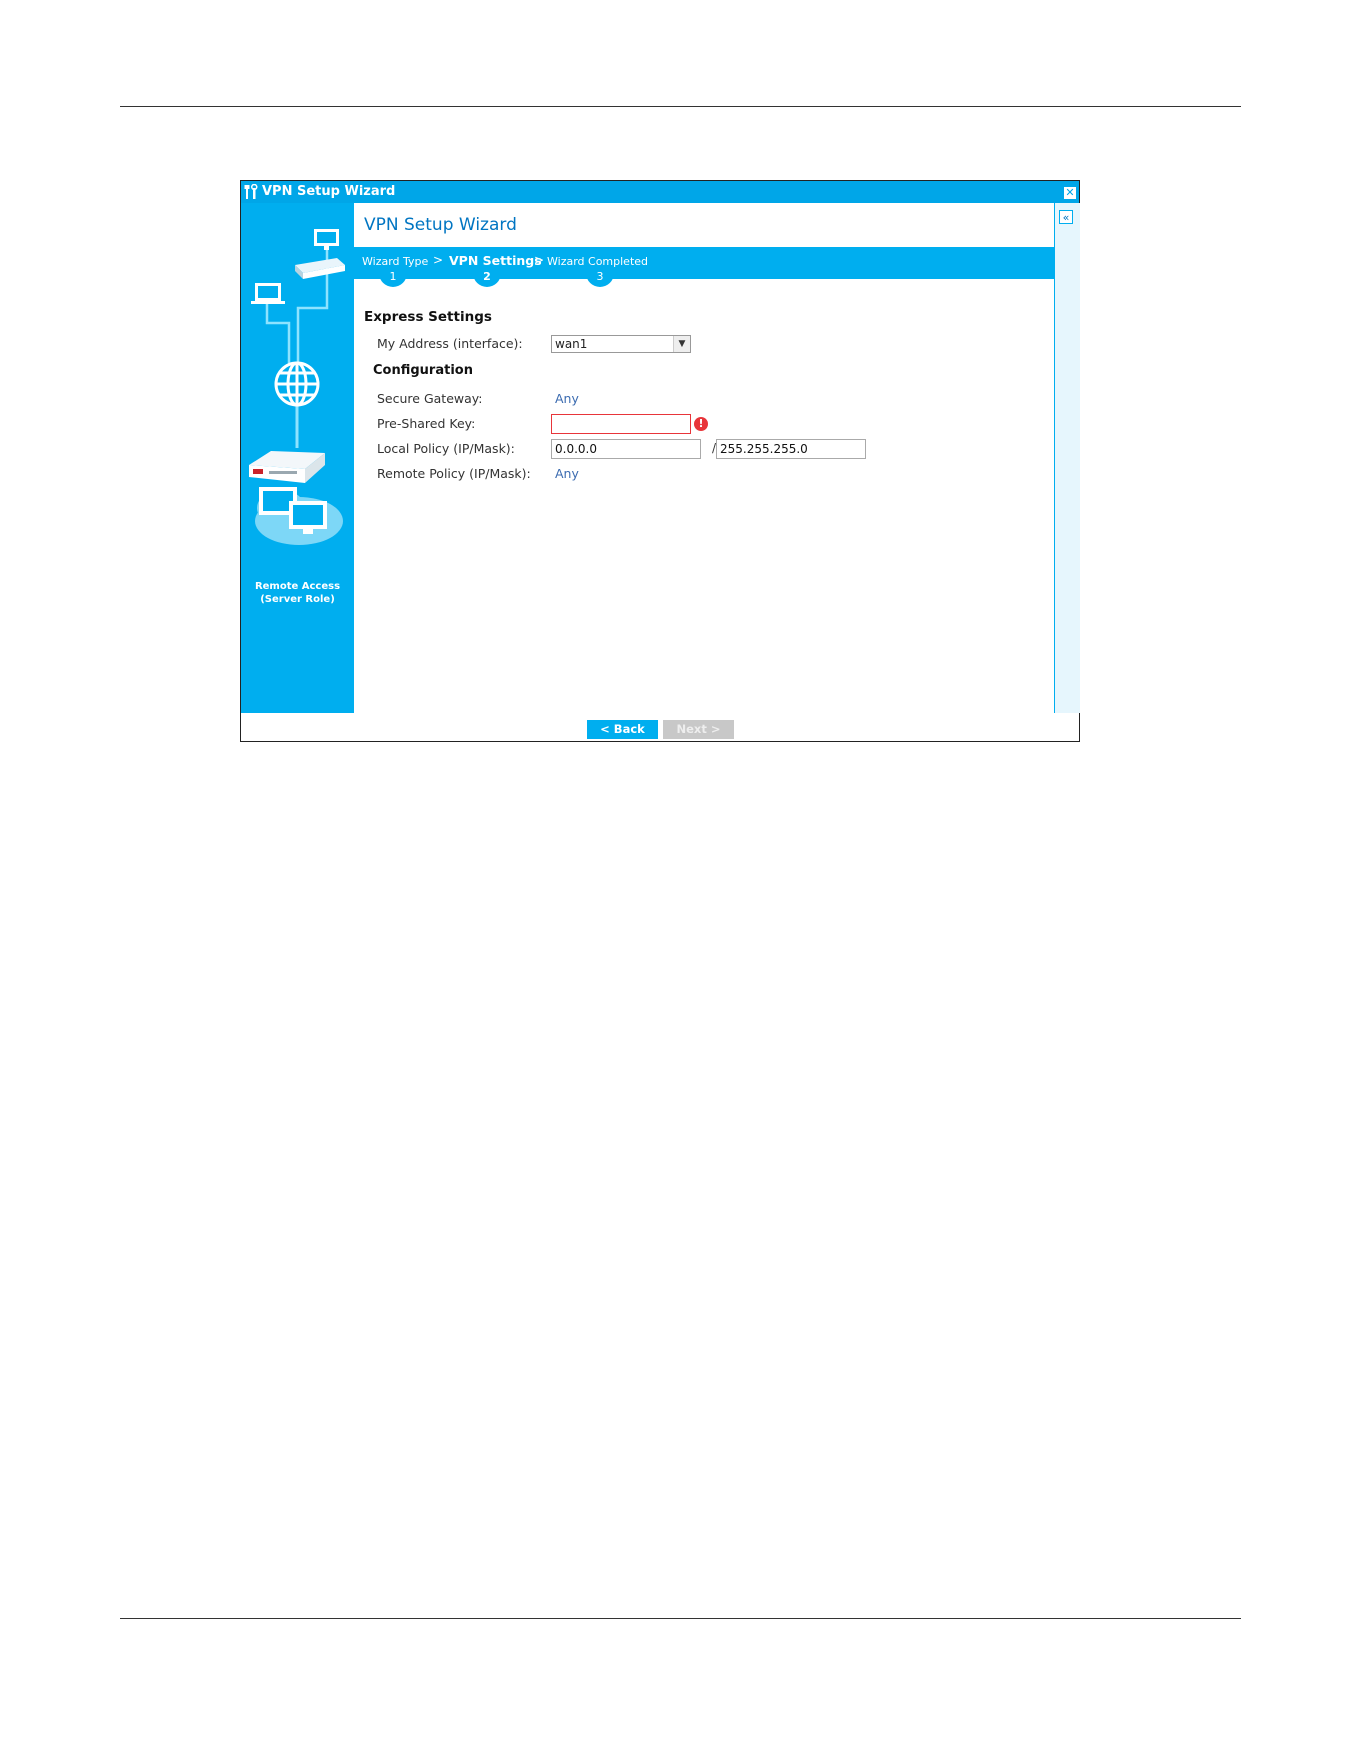 The height and width of the screenshot is (1761, 1361). I want to click on step-wizard-completed: Wizard Completed, so click(597, 261).